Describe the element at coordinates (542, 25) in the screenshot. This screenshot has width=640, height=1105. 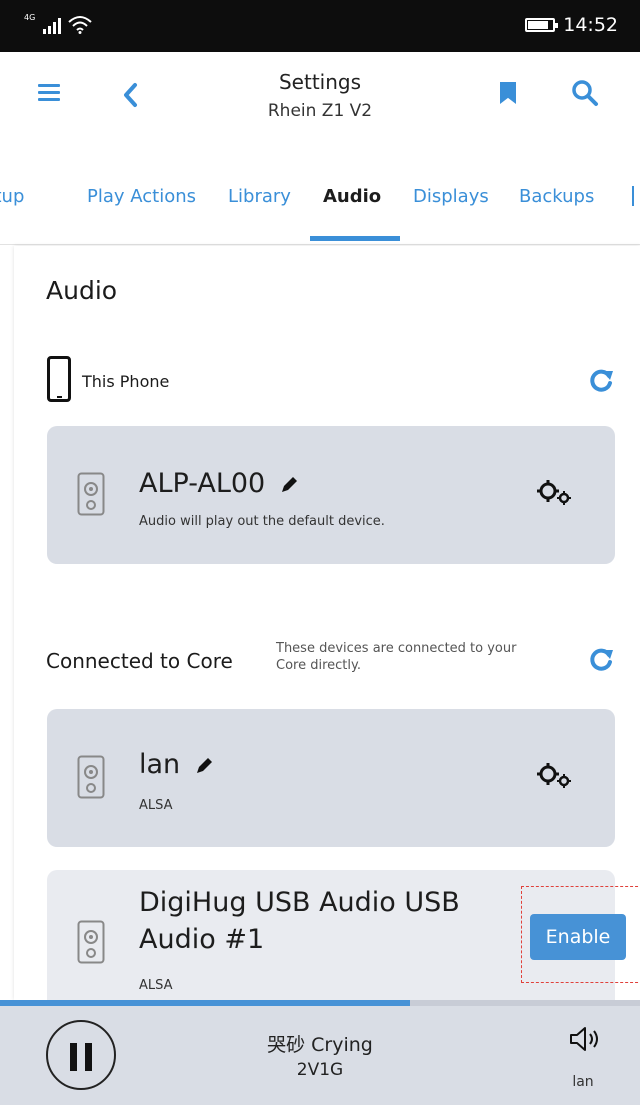
I see `battery-icon` at that location.